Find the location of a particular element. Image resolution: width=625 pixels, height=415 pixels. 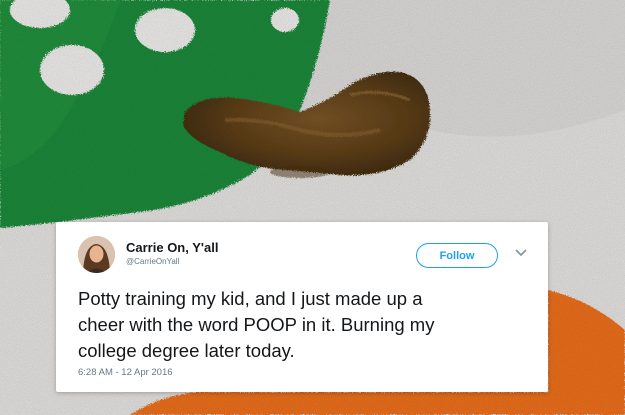

tweet-text-line: college degree later today. is located at coordinates (186, 350).